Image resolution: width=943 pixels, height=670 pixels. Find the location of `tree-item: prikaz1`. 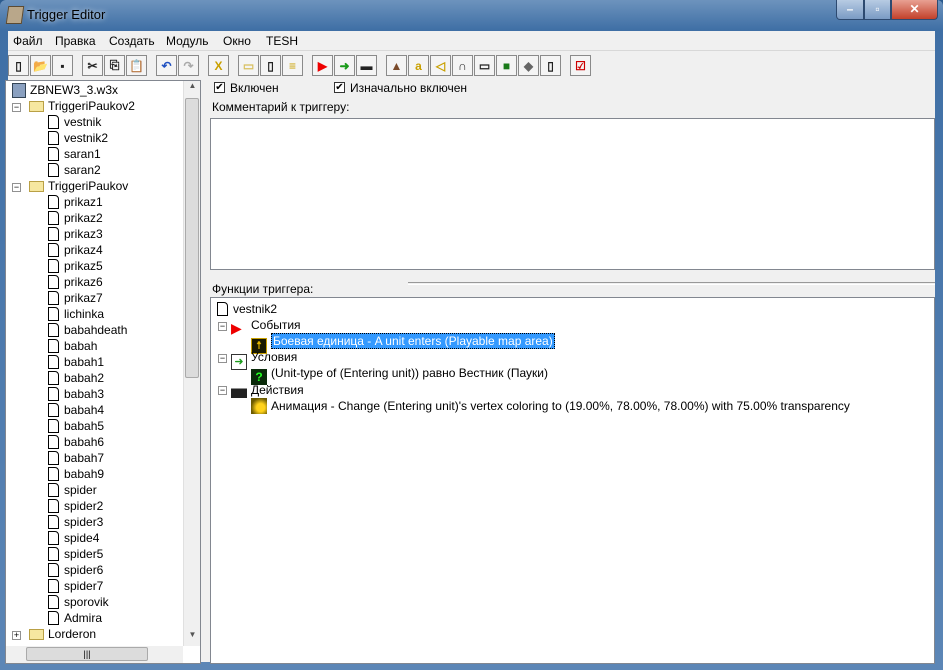

tree-item: prikaz1 is located at coordinates (75, 203).